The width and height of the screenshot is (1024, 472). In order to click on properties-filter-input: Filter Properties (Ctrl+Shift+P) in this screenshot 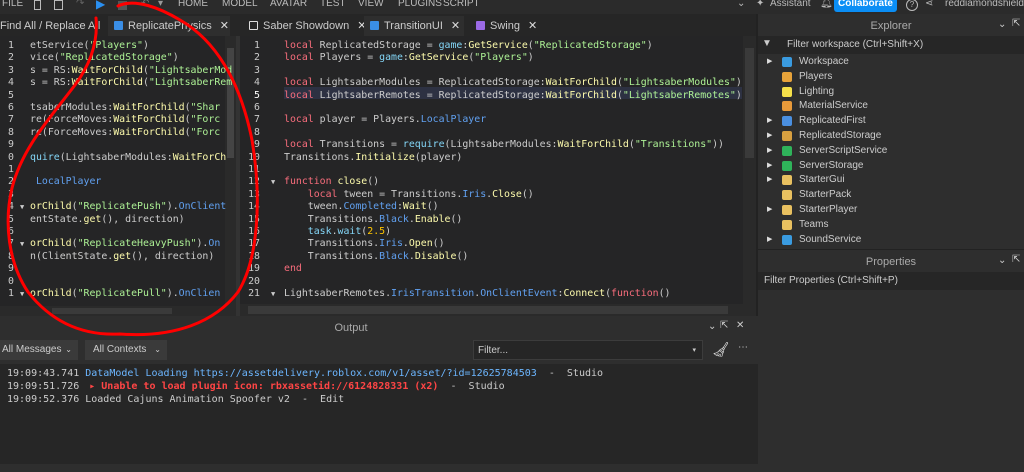, I will do `click(891, 281)`.